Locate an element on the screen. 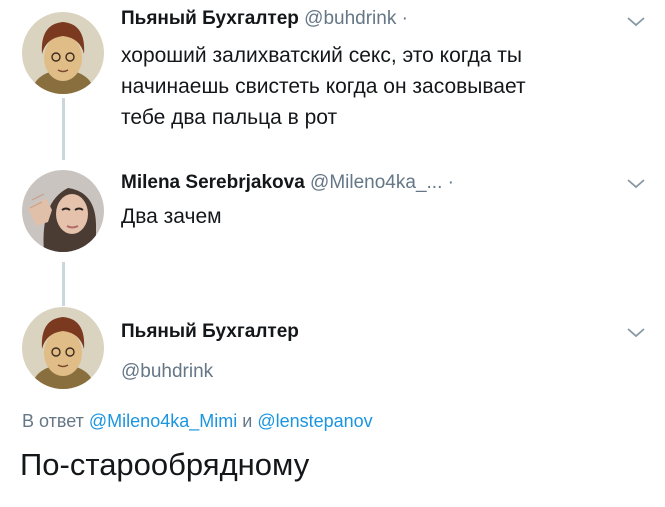  tweet2-header: Milena Serebrjakova @Mileno4ka_... · is located at coordinates (287, 183).